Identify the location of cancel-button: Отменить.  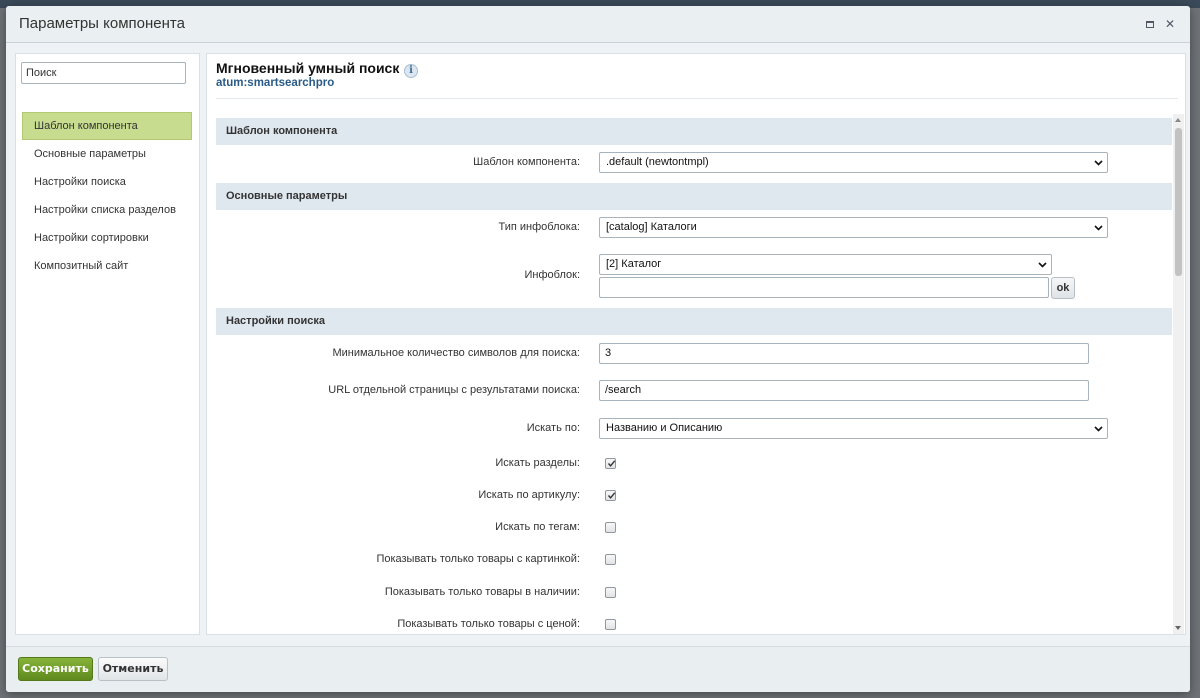
(133, 669).